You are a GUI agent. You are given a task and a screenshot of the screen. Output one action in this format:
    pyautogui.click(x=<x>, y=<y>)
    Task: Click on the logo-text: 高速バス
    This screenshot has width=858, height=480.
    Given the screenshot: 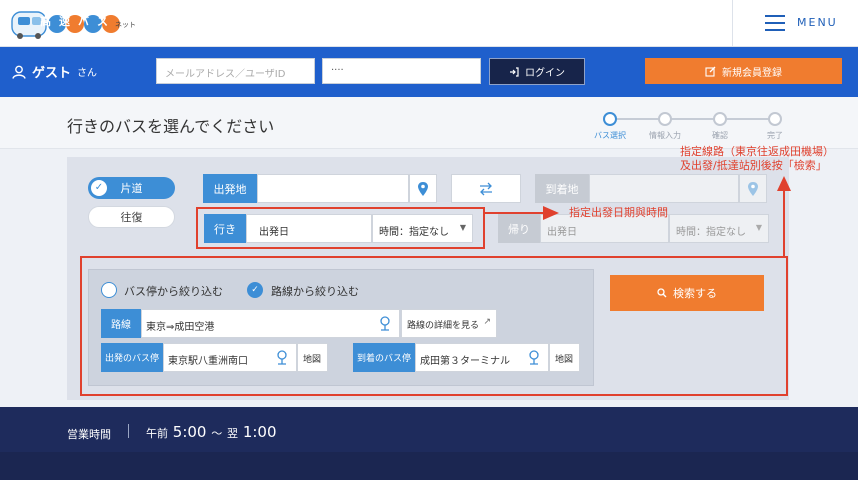 What is the action you would take?
    pyautogui.click(x=78, y=21)
    